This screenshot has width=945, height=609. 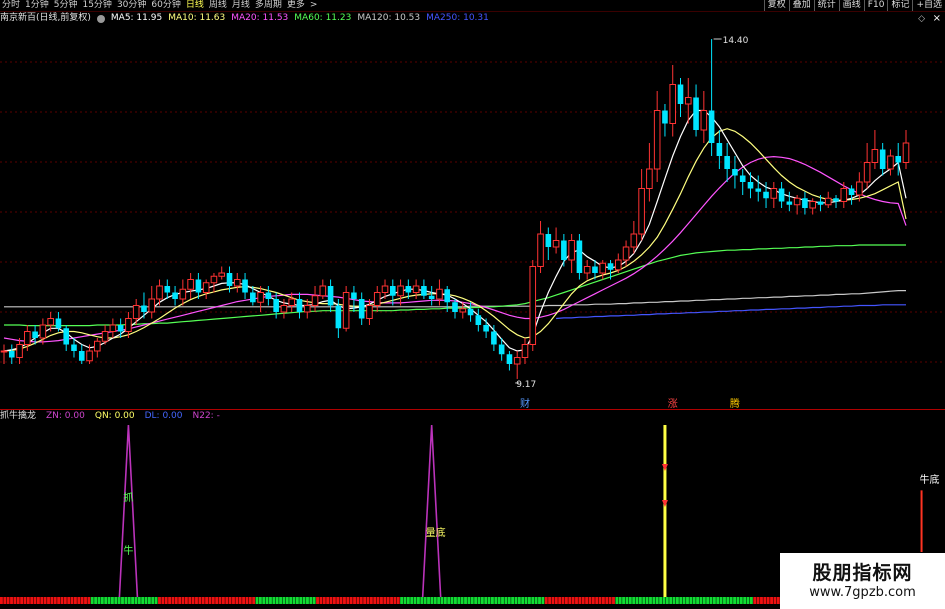 I want to click on toolbar-button: +自选, so click(x=928, y=5).